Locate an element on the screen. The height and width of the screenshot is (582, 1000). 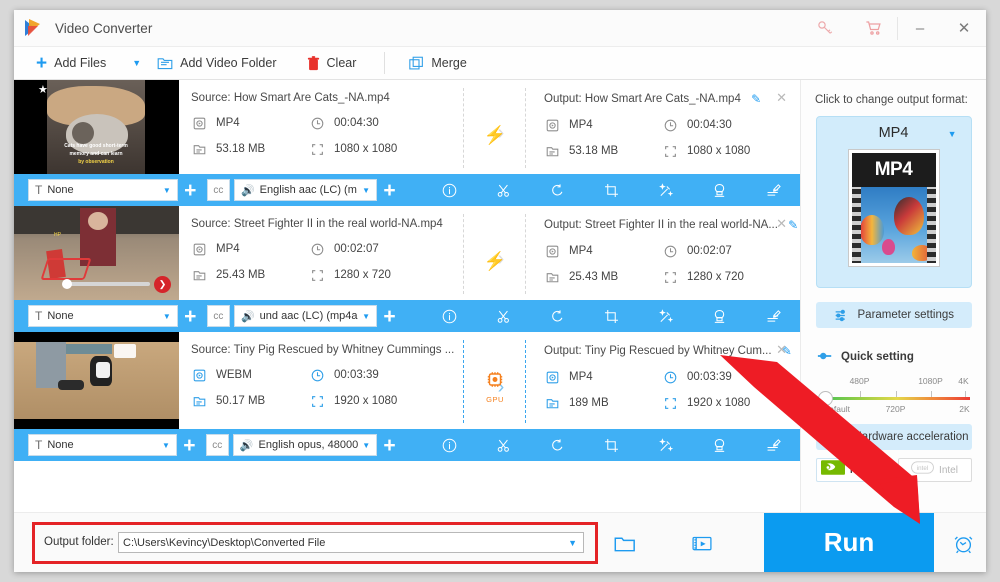
media-info-button is located at coordinates (702, 546).